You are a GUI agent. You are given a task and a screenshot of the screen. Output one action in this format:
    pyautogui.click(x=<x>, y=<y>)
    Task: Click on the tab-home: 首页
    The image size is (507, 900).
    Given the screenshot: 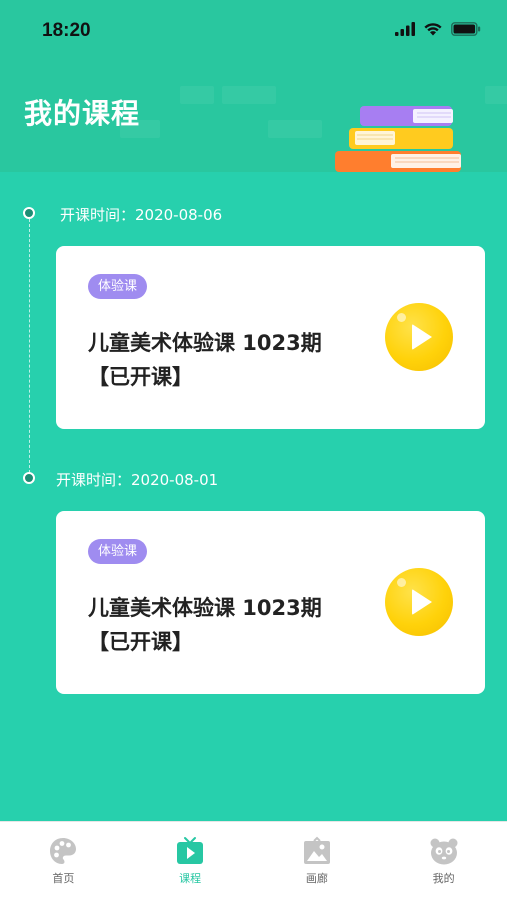 What is the action you would take?
    pyautogui.click(x=63, y=861)
    